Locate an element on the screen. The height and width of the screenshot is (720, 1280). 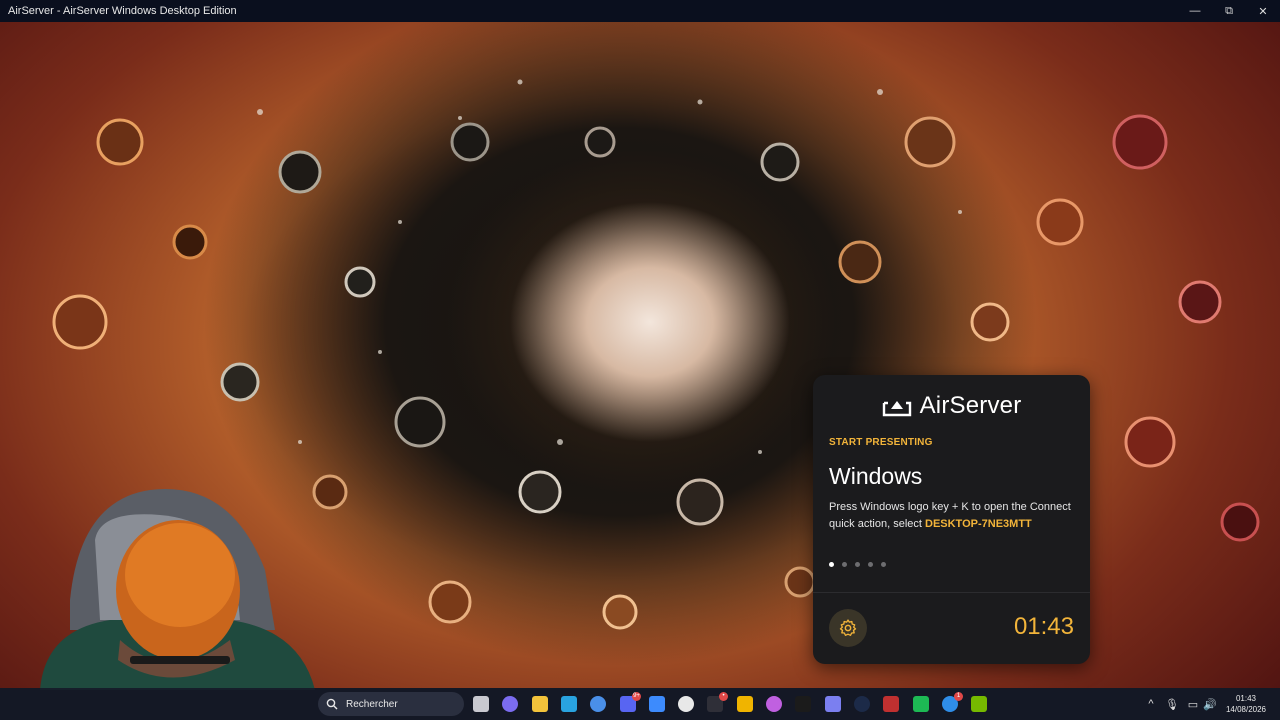
search-placeholder: Rechercher is located at coordinates (372, 704).